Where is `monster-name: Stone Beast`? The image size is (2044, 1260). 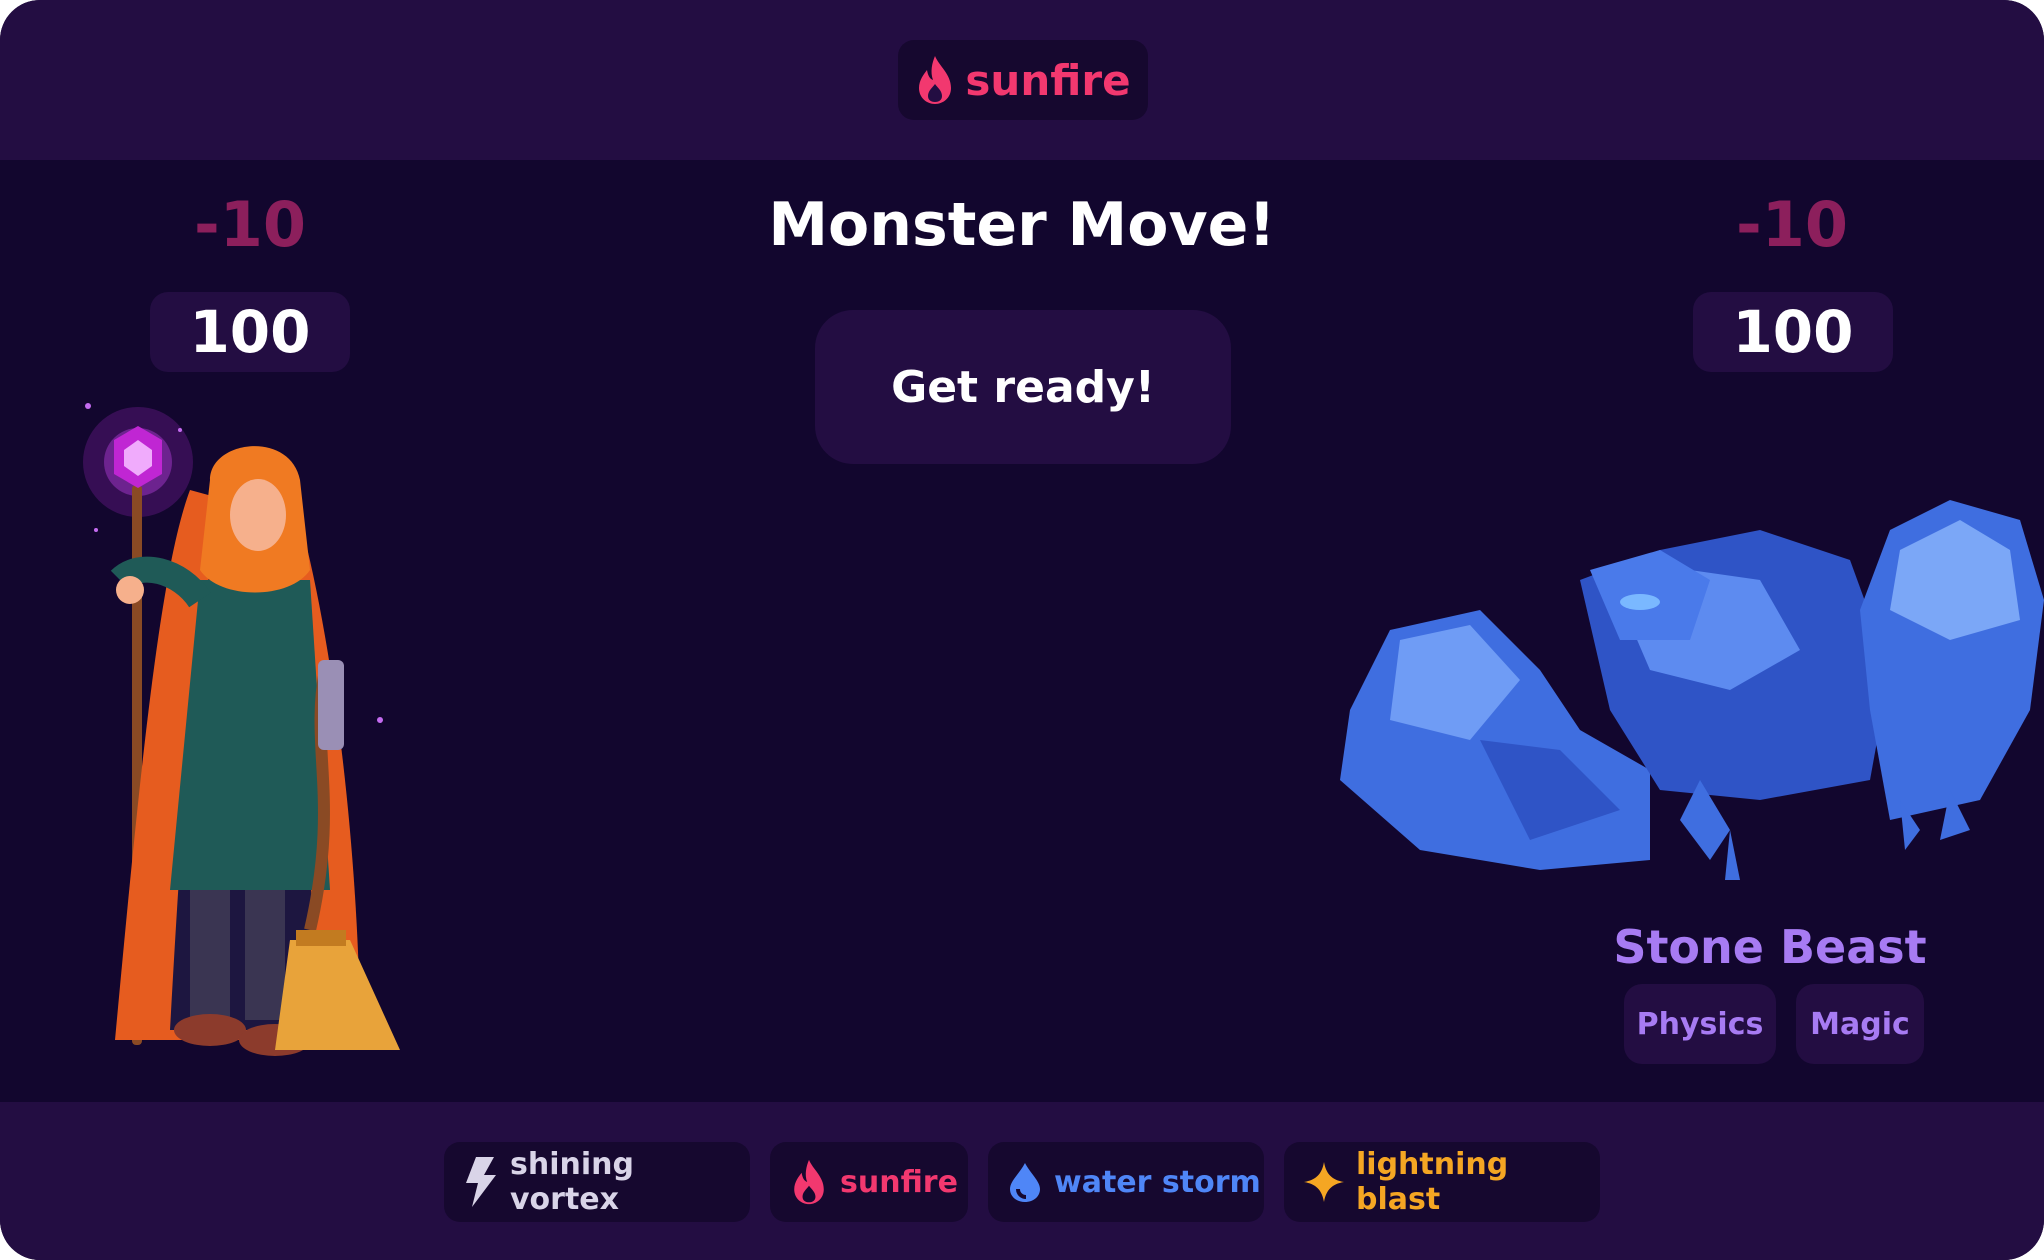 monster-name: Stone Beast is located at coordinates (1770, 947).